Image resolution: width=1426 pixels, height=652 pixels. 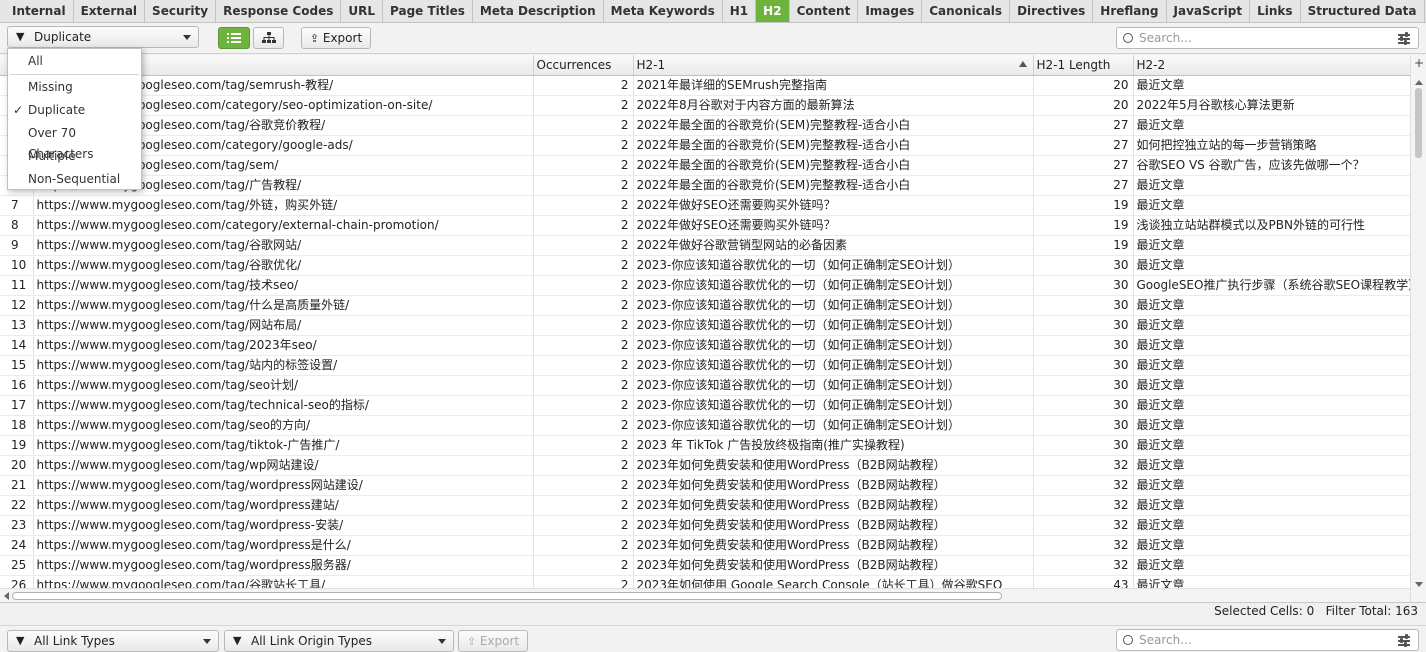 What do you see at coordinates (17, 325) in the screenshot?
I see `row-index: 13` at bounding box center [17, 325].